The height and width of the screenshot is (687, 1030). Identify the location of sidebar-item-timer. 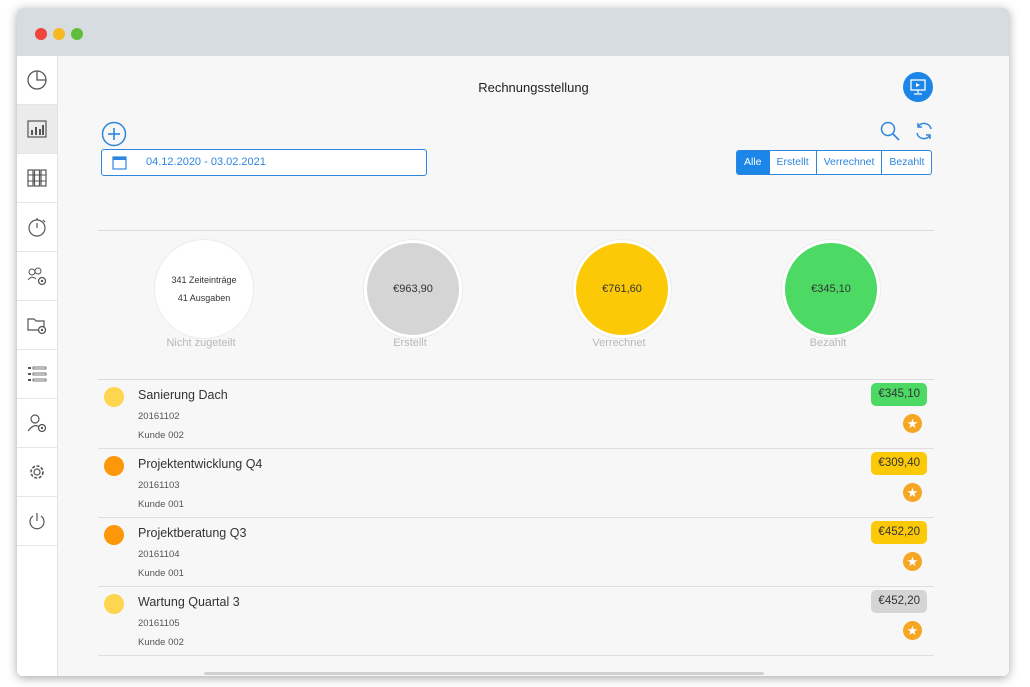
(37, 227).